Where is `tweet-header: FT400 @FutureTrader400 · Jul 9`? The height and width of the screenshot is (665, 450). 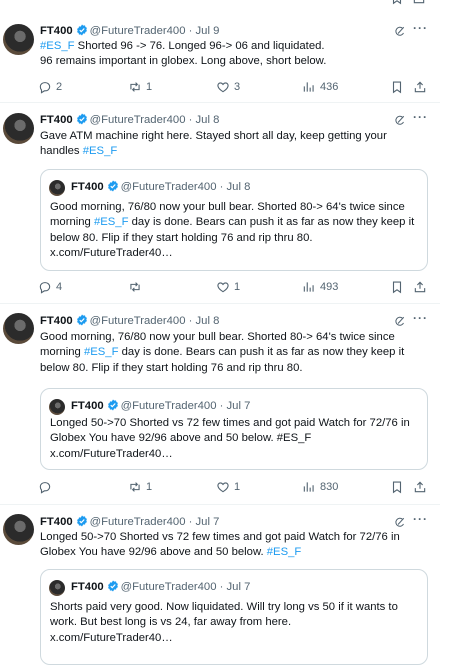
tweet-header: FT400 @FutureTrader400 · Jul 9 is located at coordinates (129, 32).